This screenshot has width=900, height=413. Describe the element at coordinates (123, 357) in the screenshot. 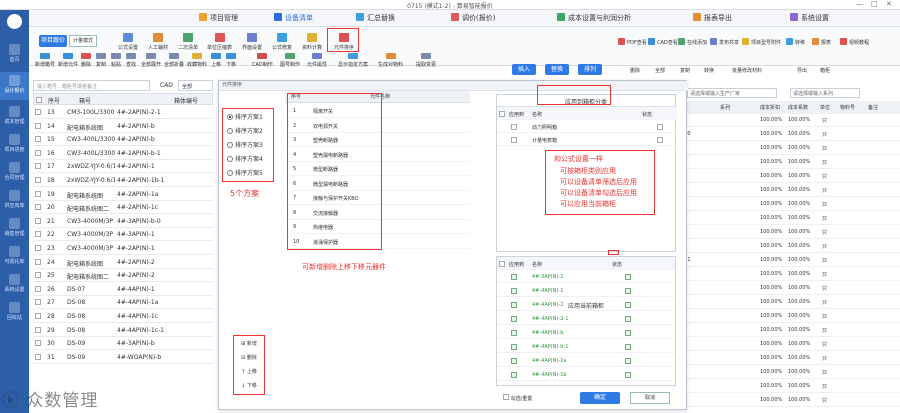

I see `table-row: 31 DS-09 4#-WOAP(N)-b` at that location.